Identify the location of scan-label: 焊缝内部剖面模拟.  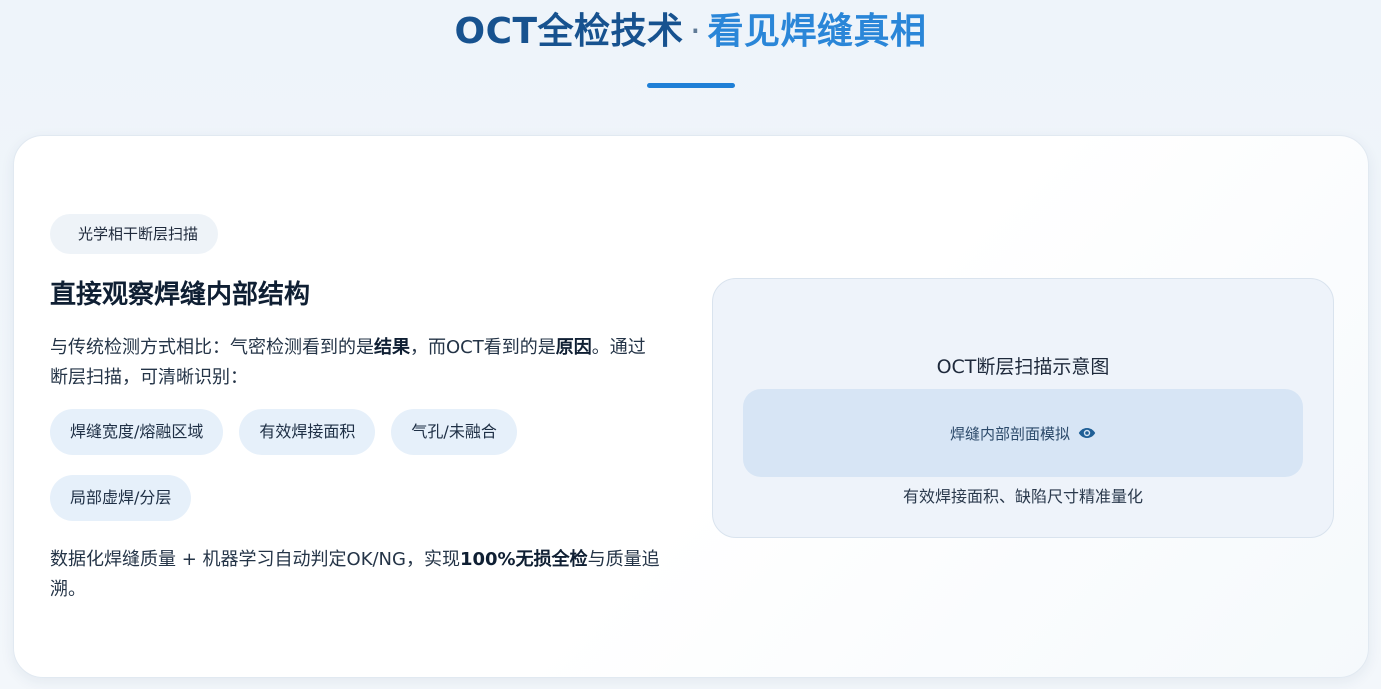
(1009, 433).